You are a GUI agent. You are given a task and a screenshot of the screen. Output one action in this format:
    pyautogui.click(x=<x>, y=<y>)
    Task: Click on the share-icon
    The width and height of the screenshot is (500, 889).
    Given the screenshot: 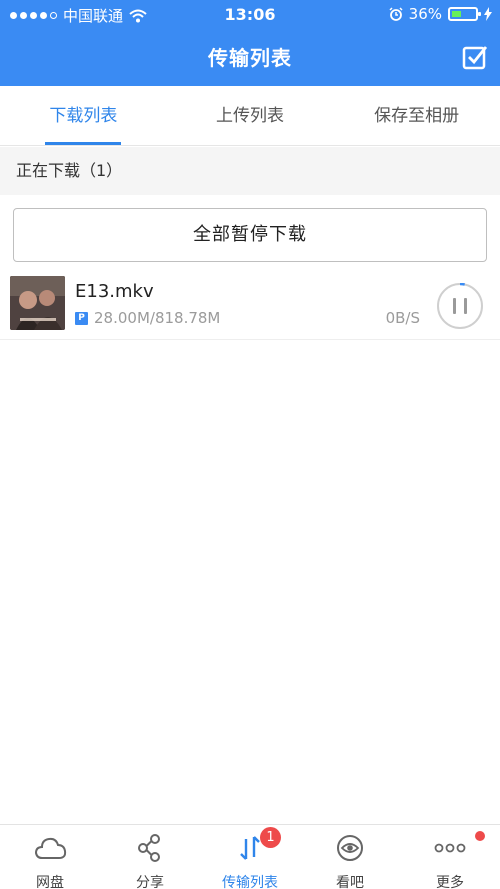 What is the action you would take?
    pyautogui.click(x=149, y=848)
    